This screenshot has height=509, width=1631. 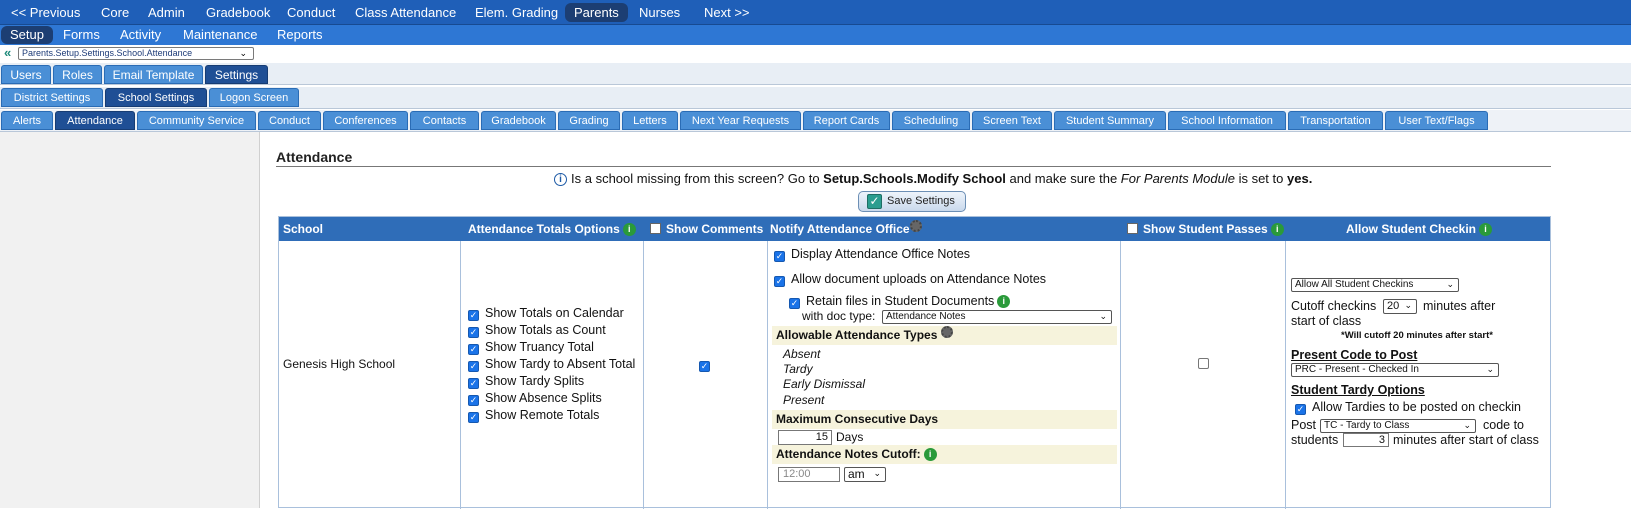 What do you see at coordinates (537, 330) in the screenshot?
I see `totals-option: ✓ Show Totals as Count` at bounding box center [537, 330].